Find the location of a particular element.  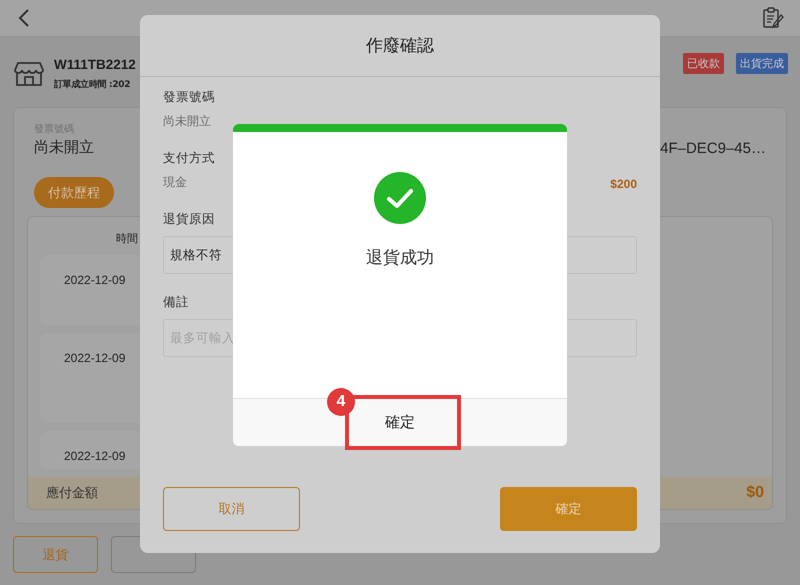

success-message: 退貨成功 is located at coordinates (400, 258).